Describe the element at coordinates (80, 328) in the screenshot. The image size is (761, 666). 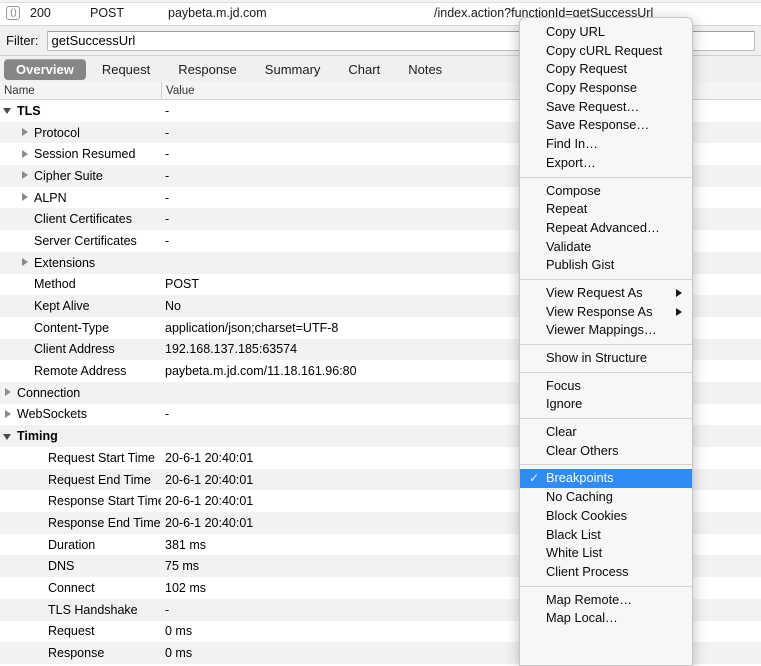
I see `tree-row-name-cell: Content-Type` at that location.